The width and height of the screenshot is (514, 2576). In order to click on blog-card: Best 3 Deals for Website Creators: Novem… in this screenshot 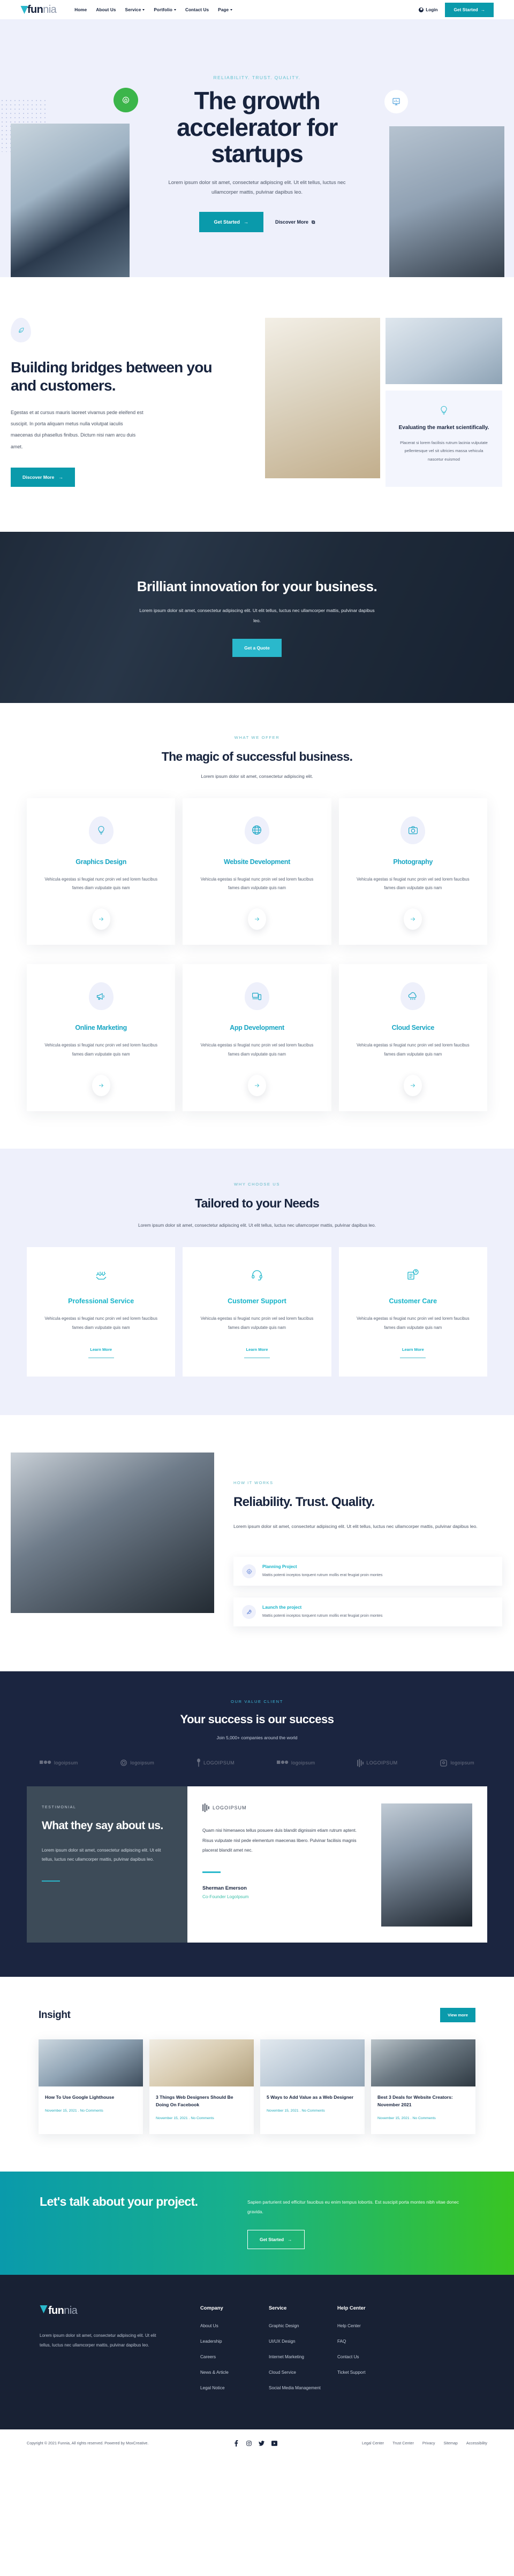, I will do `click(423, 2086)`.